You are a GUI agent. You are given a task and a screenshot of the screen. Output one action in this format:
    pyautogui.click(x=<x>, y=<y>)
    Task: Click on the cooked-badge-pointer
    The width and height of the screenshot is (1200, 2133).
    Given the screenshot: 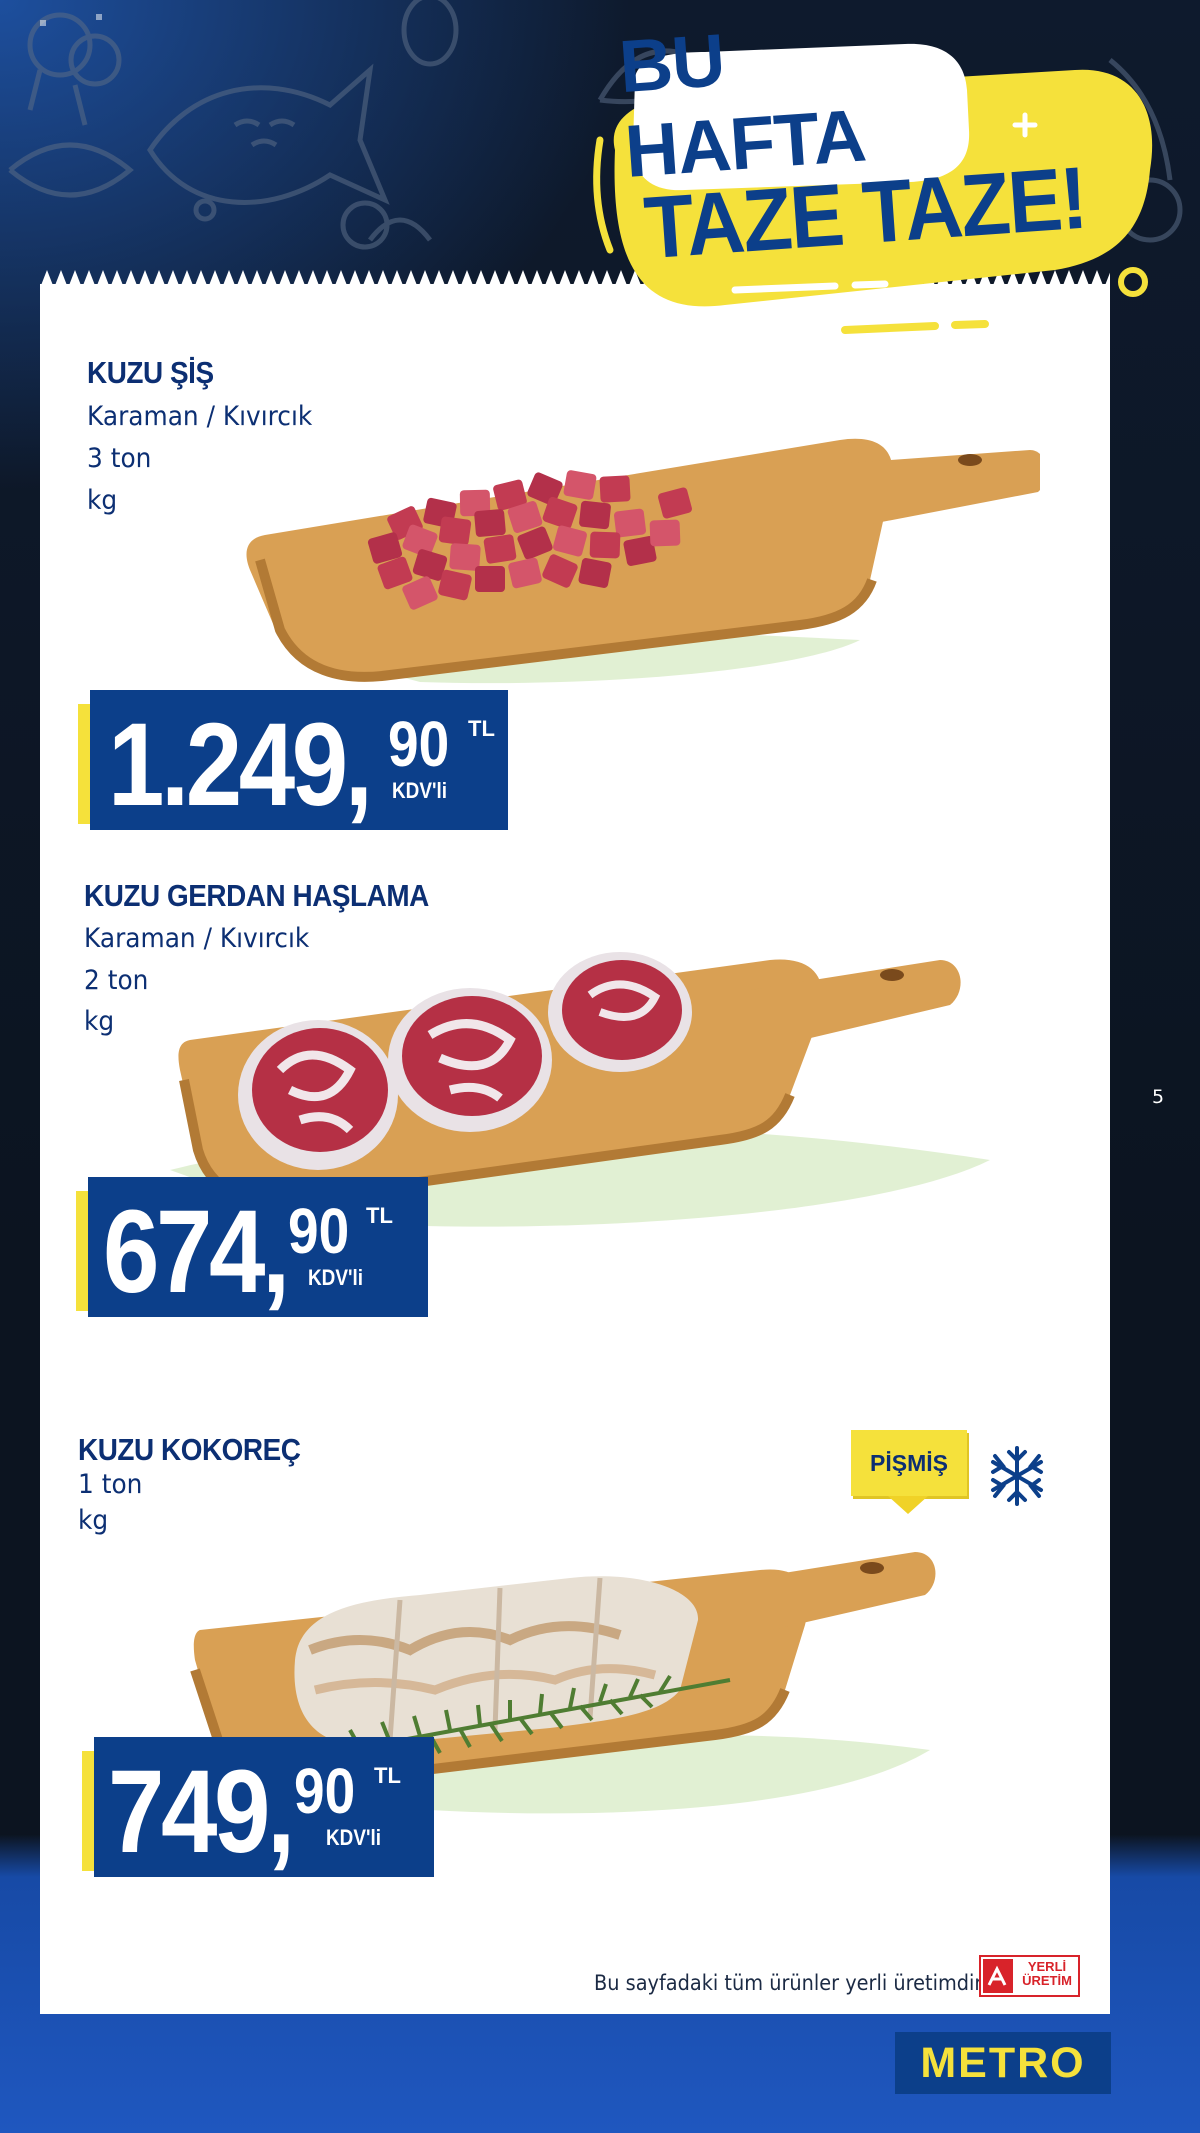 What is the action you would take?
    pyautogui.click(x=908, y=1505)
    